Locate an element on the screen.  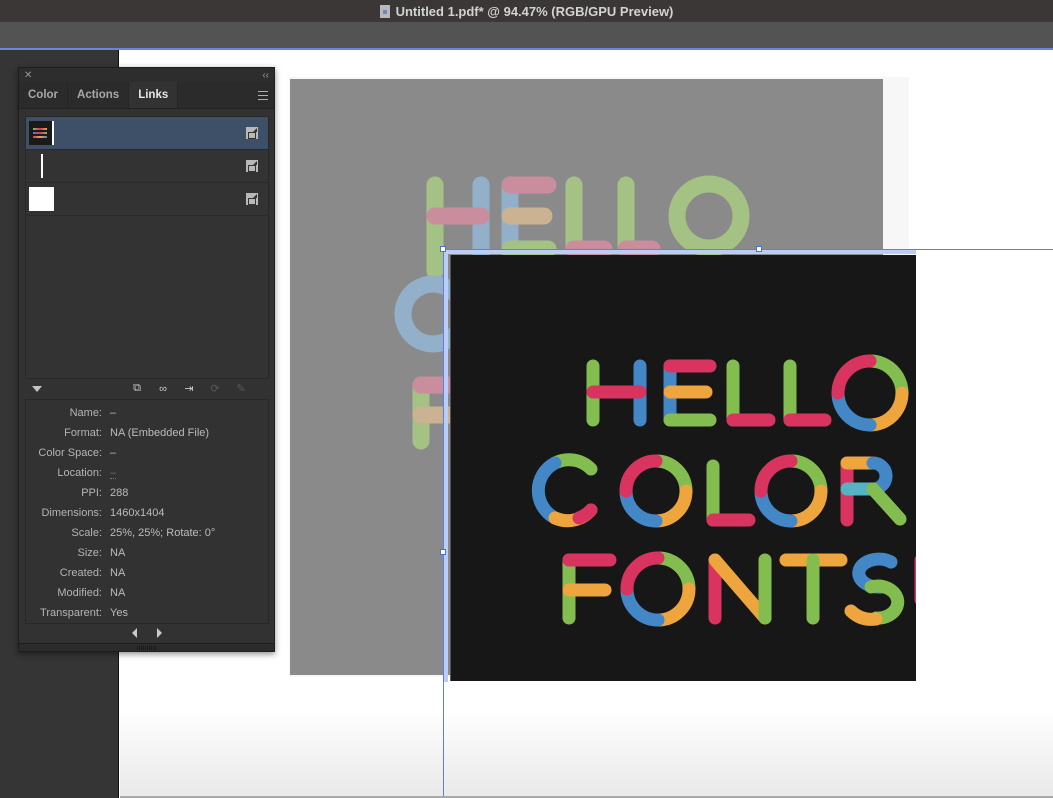
resize-handle-top-center is located at coordinates (759, 249).